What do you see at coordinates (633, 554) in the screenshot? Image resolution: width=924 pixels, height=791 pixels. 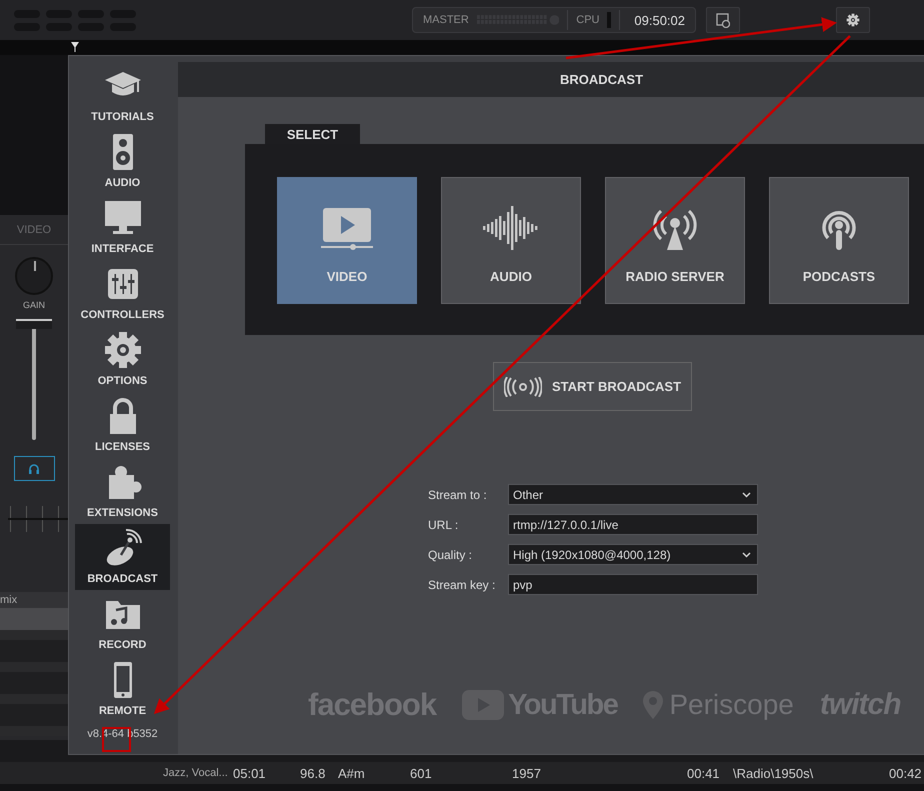 I see `dropdown: High (1920x1080@4000,128)` at bounding box center [633, 554].